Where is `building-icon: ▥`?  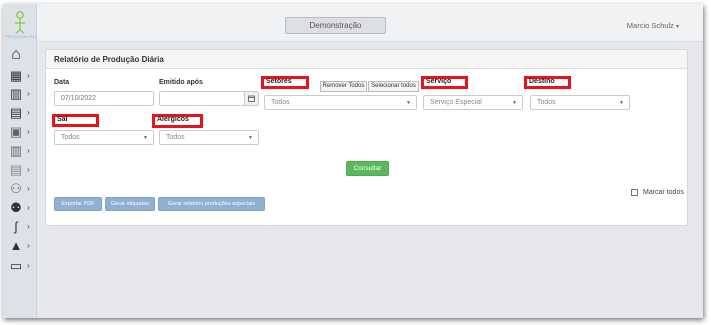
building-icon: ▥ is located at coordinates (16, 93).